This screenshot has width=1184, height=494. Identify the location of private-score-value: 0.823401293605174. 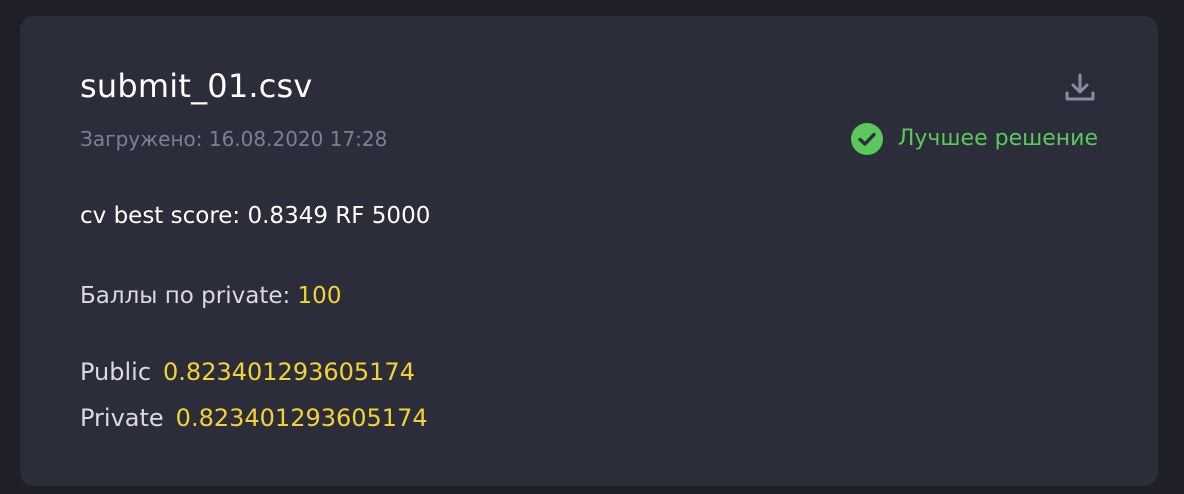
(301, 418).